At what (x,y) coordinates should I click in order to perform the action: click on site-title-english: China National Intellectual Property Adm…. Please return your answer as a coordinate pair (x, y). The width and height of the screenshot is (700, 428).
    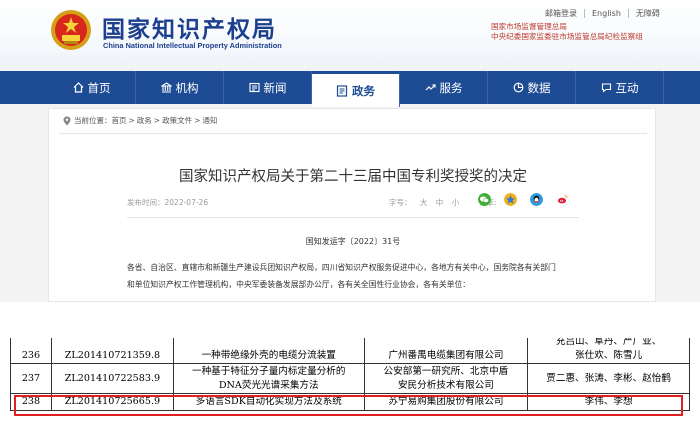
    Looking at the image, I should click on (192, 45).